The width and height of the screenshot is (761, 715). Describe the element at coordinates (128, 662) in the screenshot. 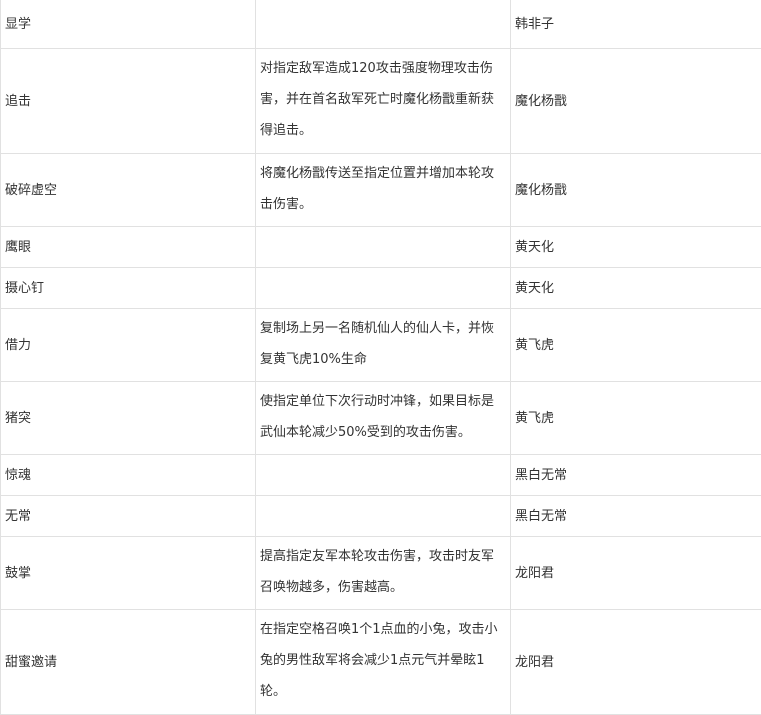

I see `skill-name-cell: 甜蜜邀请` at that location.